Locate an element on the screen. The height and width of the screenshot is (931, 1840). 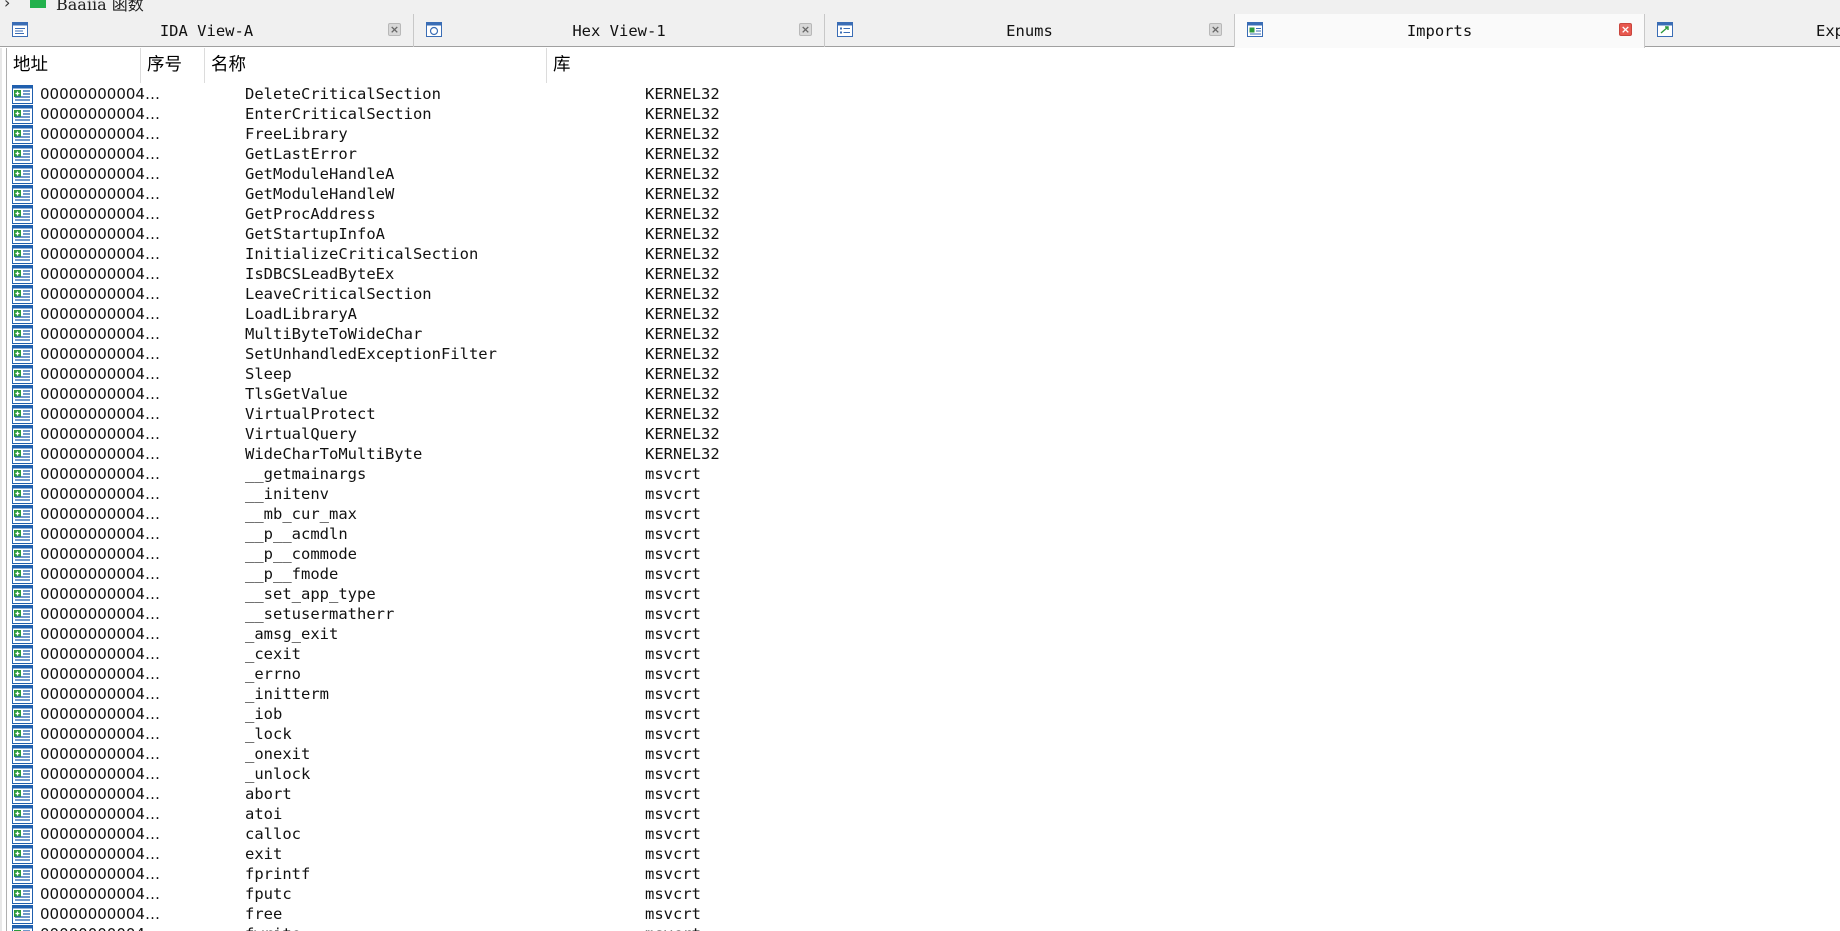
table-row: 00000000004… WideCharToMultiByte KERNEL32 is located at coordinates (923, 454).